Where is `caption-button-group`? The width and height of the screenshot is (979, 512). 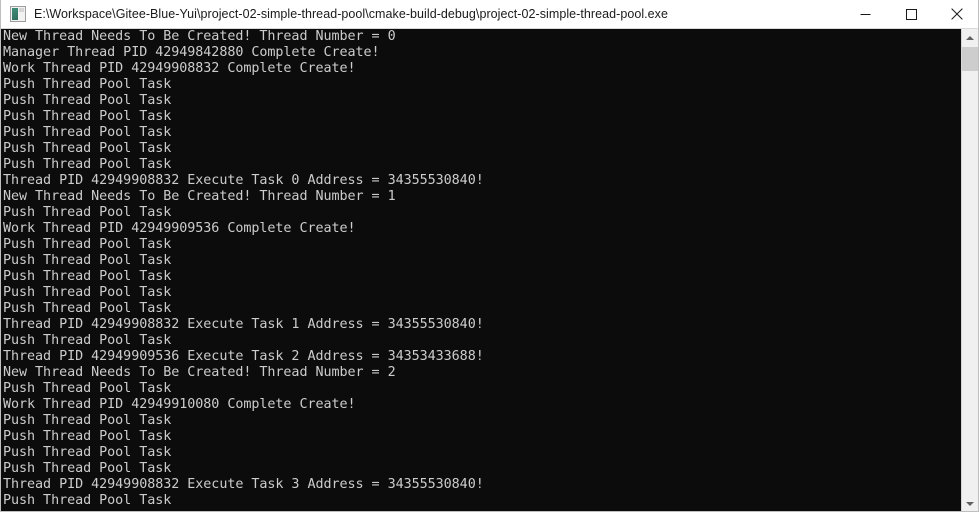
caption-button-group is located at coordinates (910, 14).